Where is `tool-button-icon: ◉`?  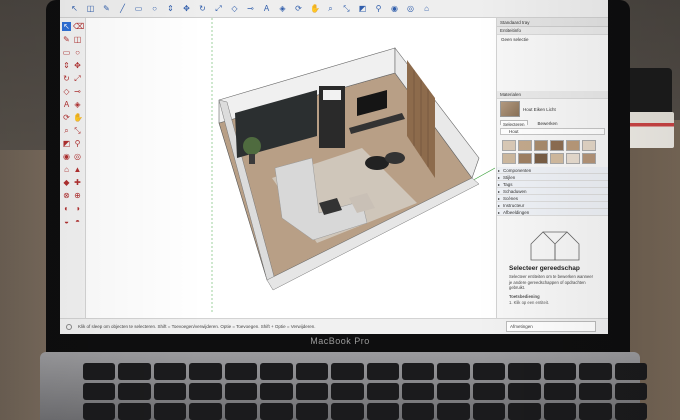
tool-button-icon: ◉ is located at coordinates (66, 156).